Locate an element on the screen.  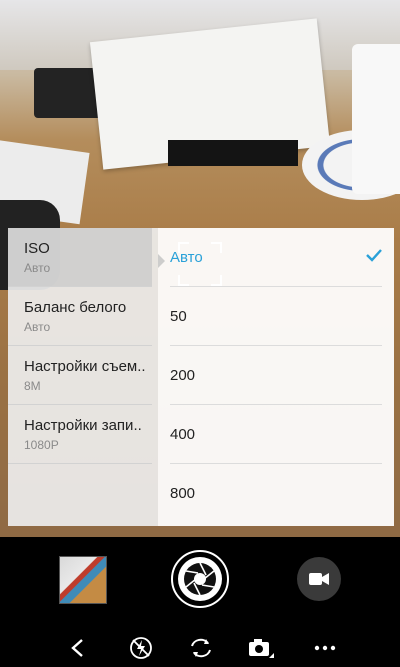
back-button is located at coordinates (77, 648).